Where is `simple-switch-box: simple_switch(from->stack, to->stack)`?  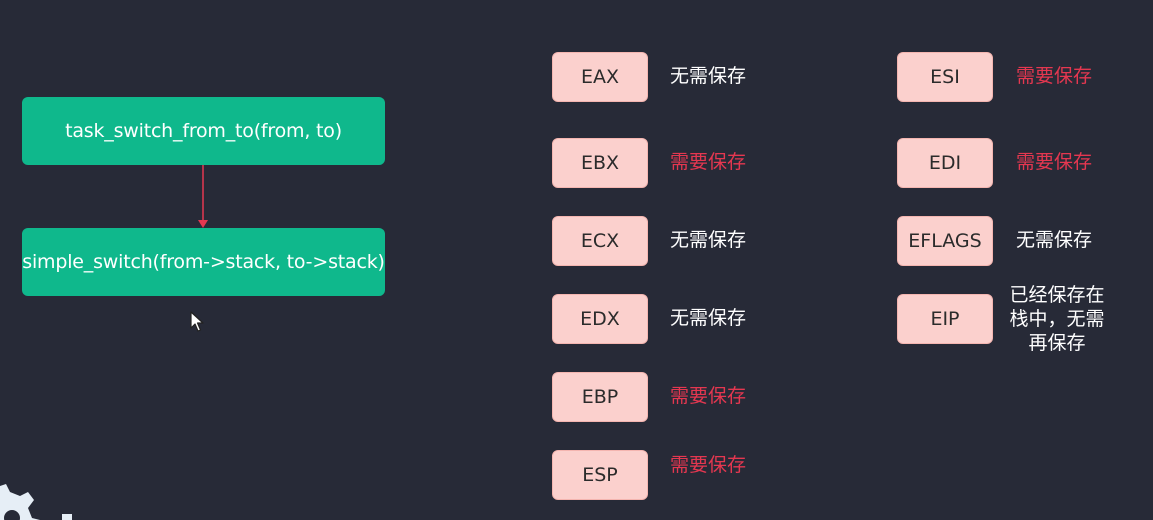
simple-switch-box: simple_switch(from->stack, to->stack) is located at coordinates (203, 262).